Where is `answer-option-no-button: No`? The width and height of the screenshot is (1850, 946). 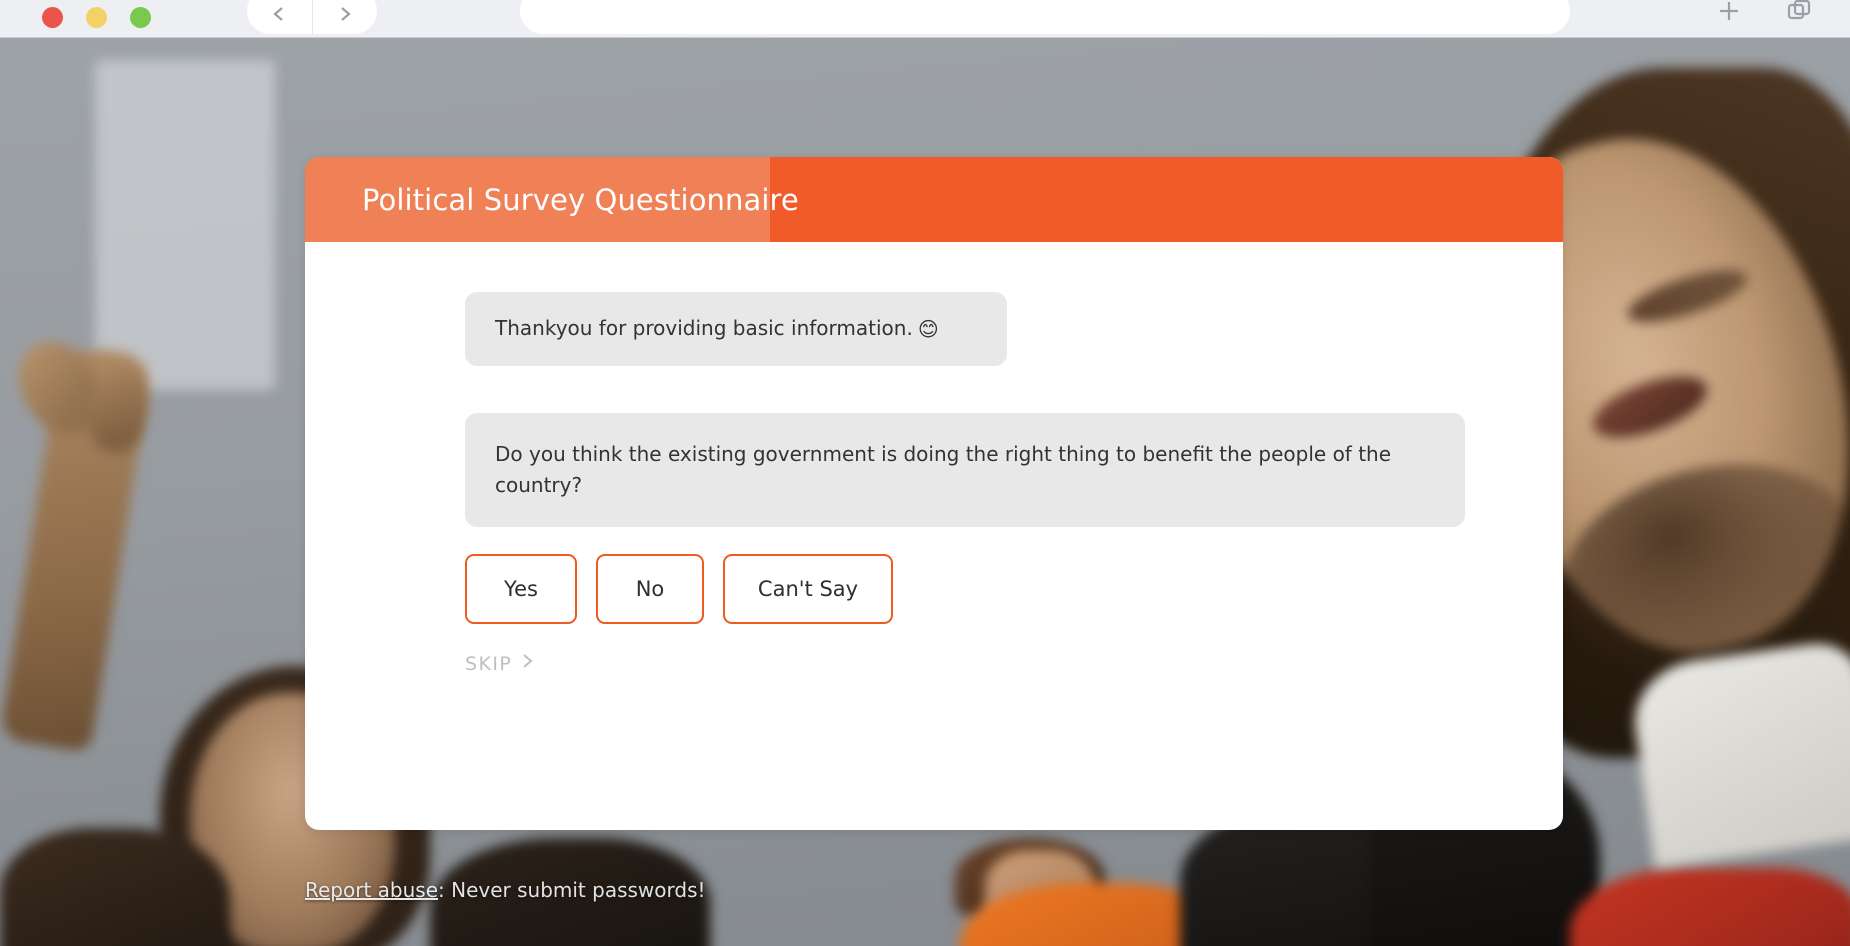
answer-option-no-button: No is located at coordinates (650, 589).